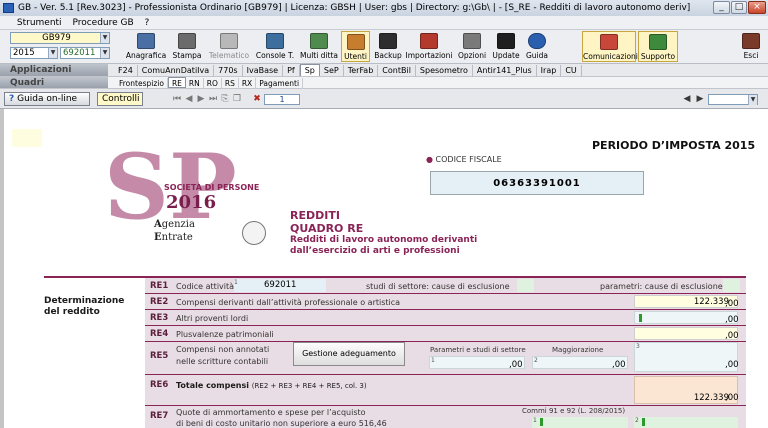 The height and width of the screenshot is (428, 768). I want to click on multi-ditta-button: Multi ditta, so click(319, 46).